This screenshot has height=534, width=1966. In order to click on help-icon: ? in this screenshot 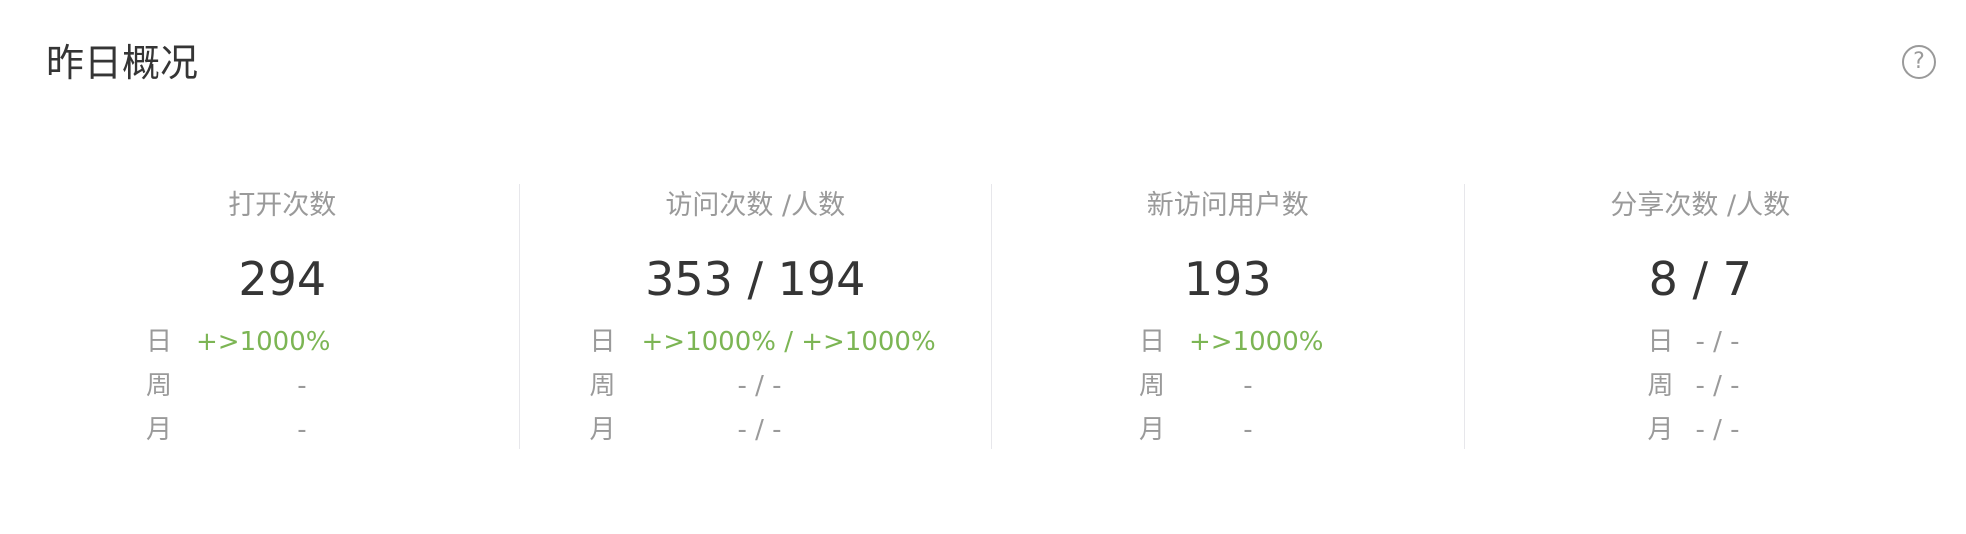, I will do `click(1919, 62)`.